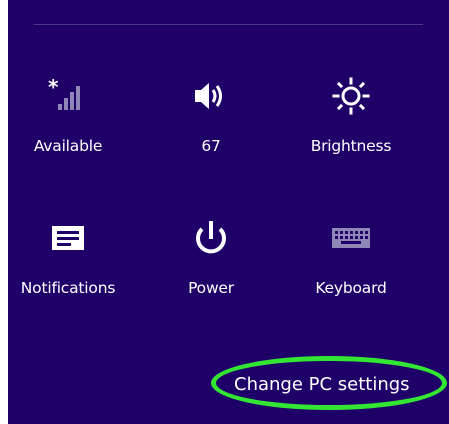 This screenshot has height=424, width=449. What do you see at coordinates (68, 255) in the screenshot?
I see `notifications-tile: Notifications` at bounding box center [68, 255].